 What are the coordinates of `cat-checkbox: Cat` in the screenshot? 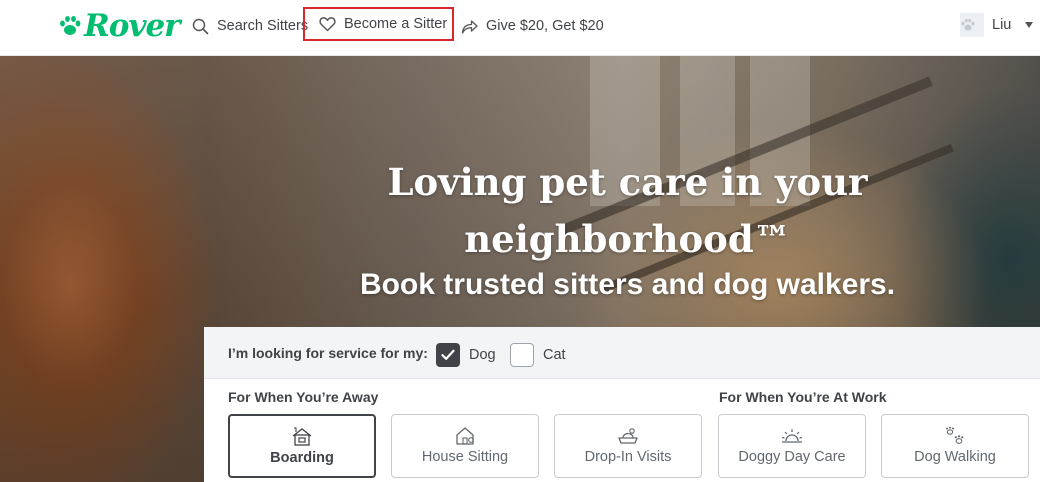 It's located at (538, 355).